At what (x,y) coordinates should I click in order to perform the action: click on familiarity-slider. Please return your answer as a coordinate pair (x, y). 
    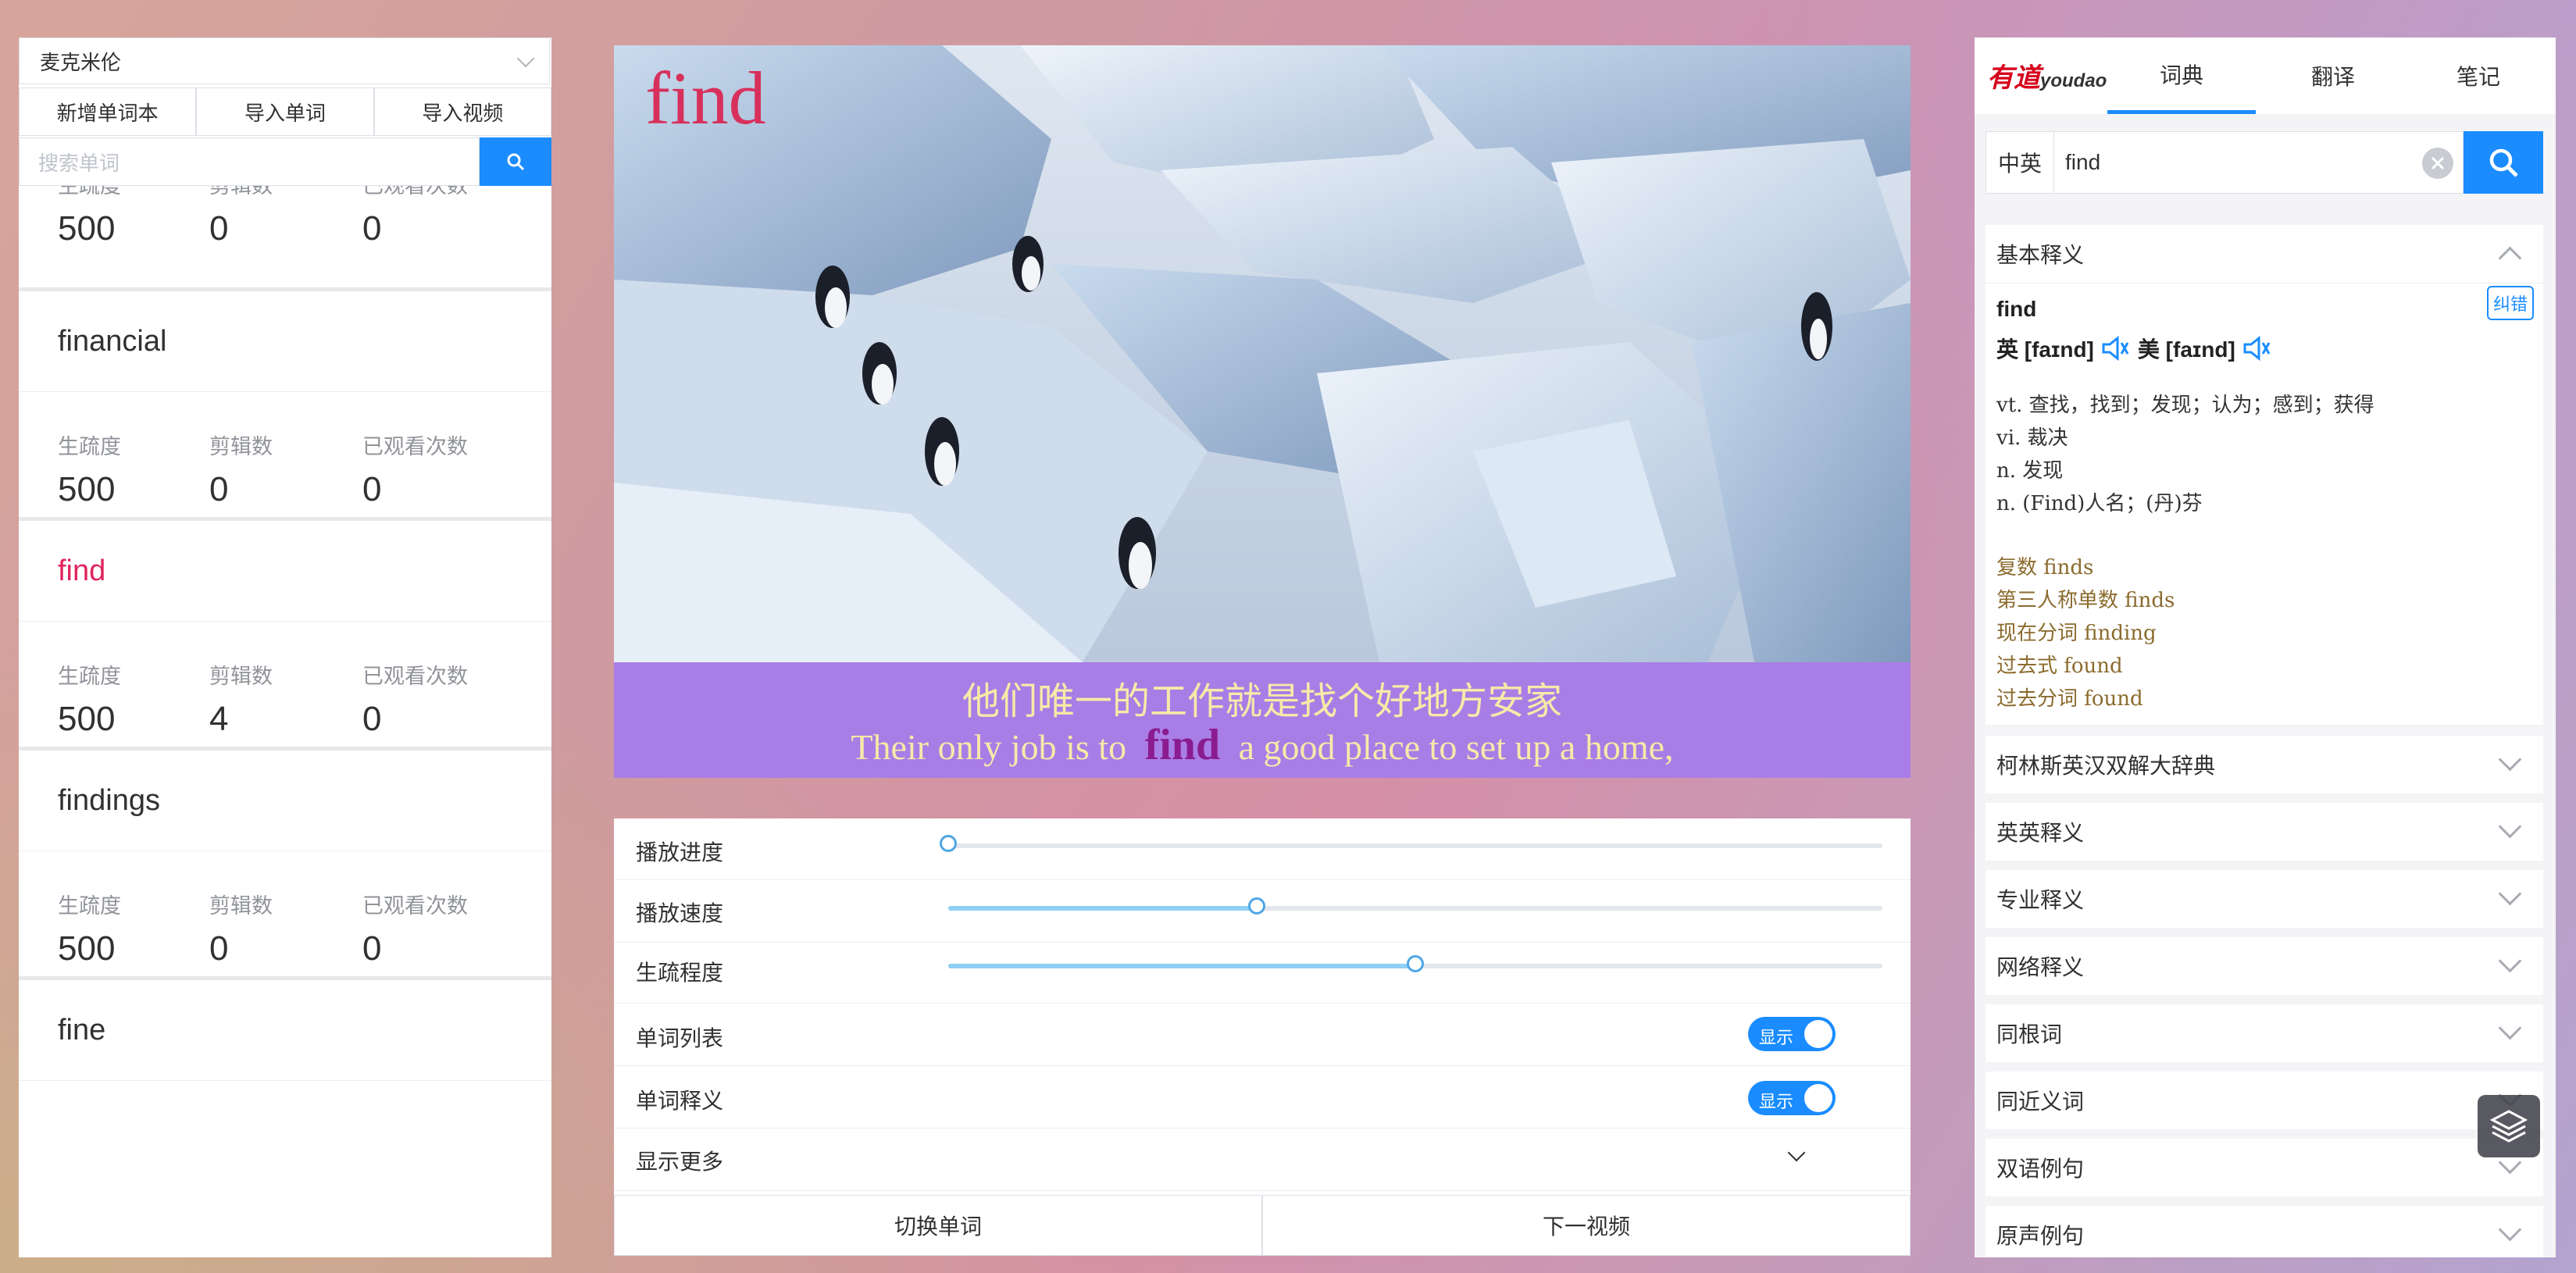
    Looking at the image, I should click on (1415, 964).